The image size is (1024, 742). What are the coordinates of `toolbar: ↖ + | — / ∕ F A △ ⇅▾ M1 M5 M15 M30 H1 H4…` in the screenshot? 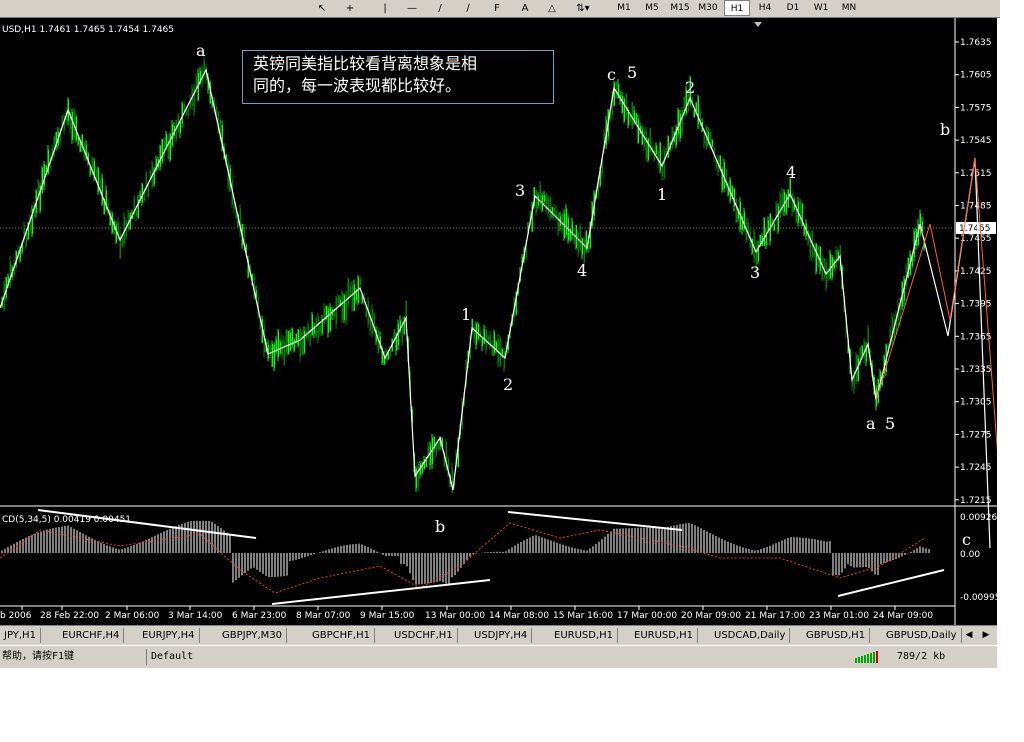 It's located at (500, 9).